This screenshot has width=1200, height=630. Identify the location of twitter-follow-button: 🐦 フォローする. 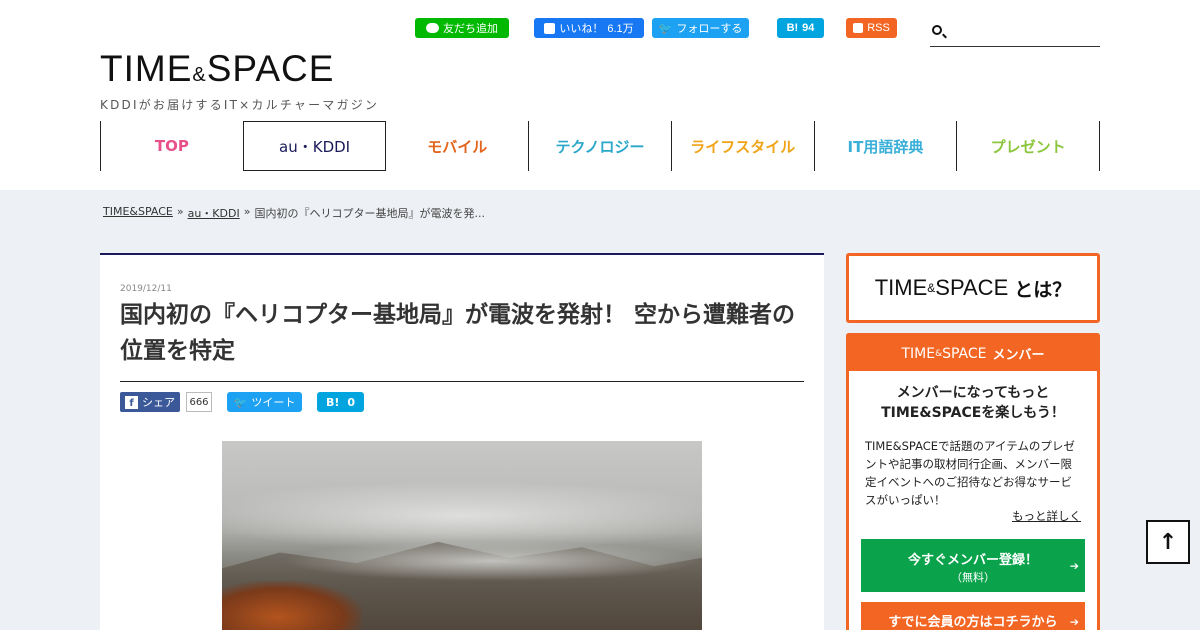
(700, 28).